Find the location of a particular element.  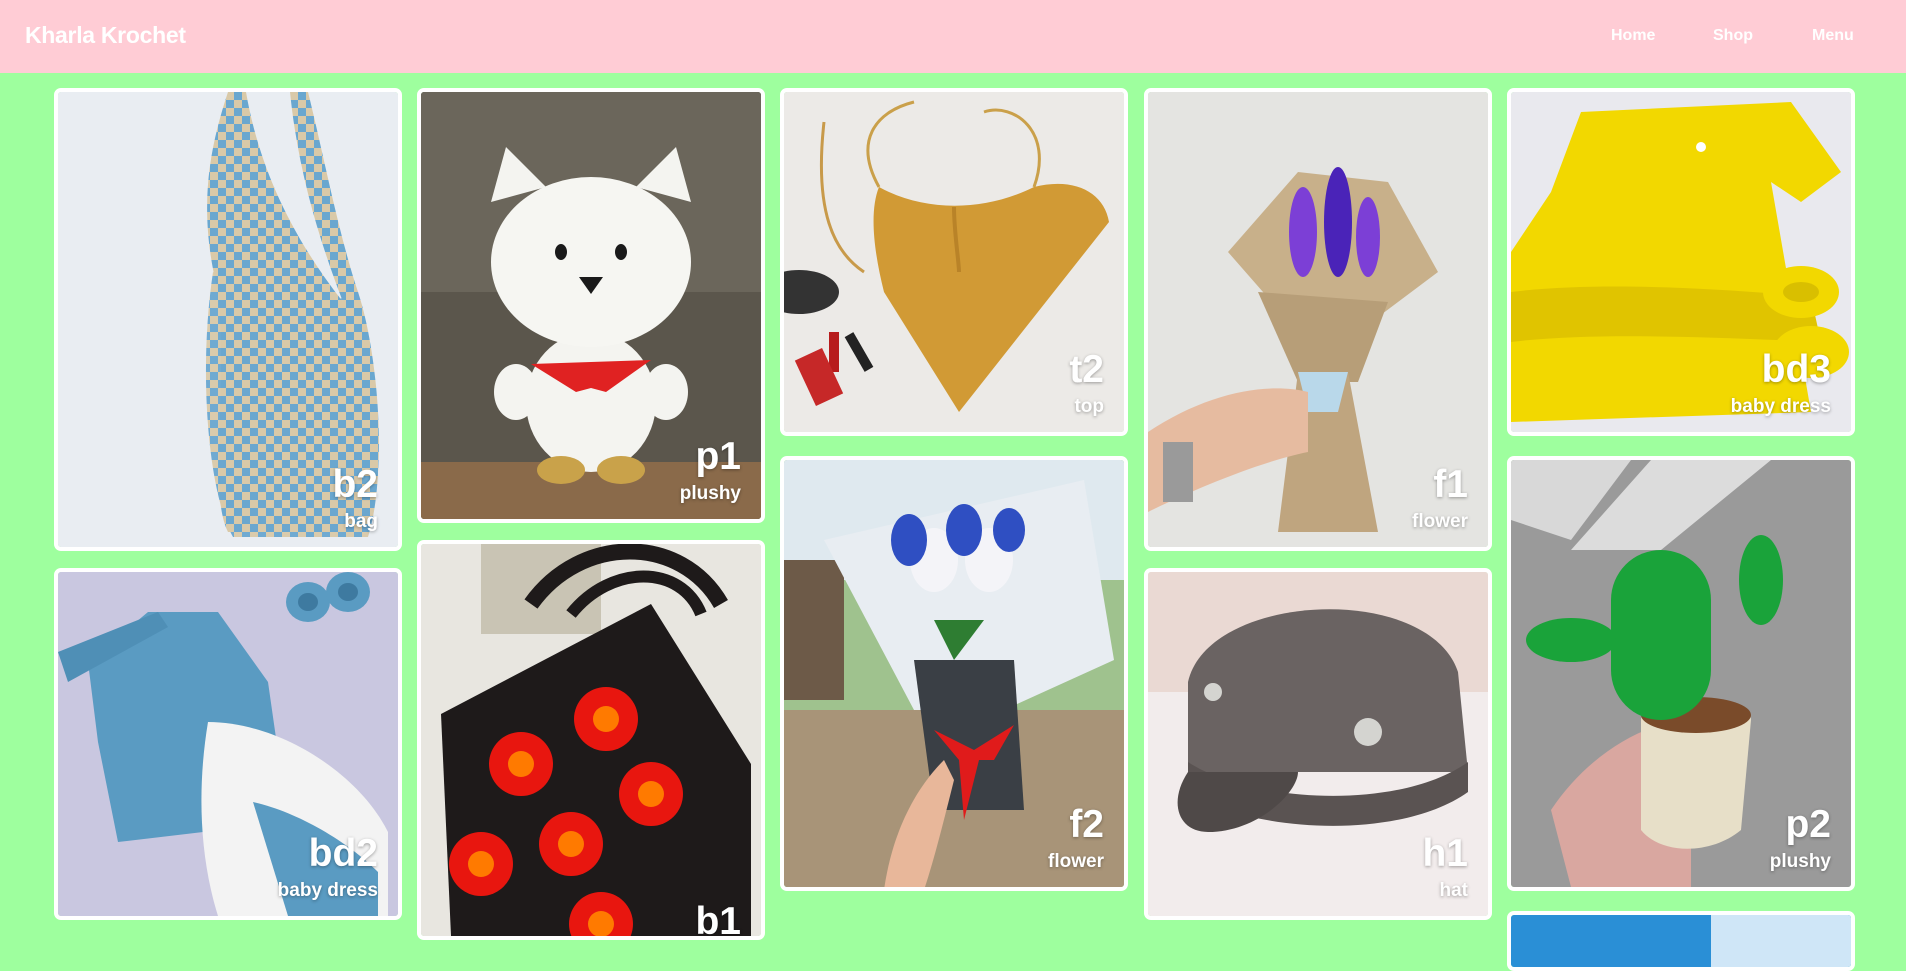

product-image-b1 is located at coordinates (591, 740).